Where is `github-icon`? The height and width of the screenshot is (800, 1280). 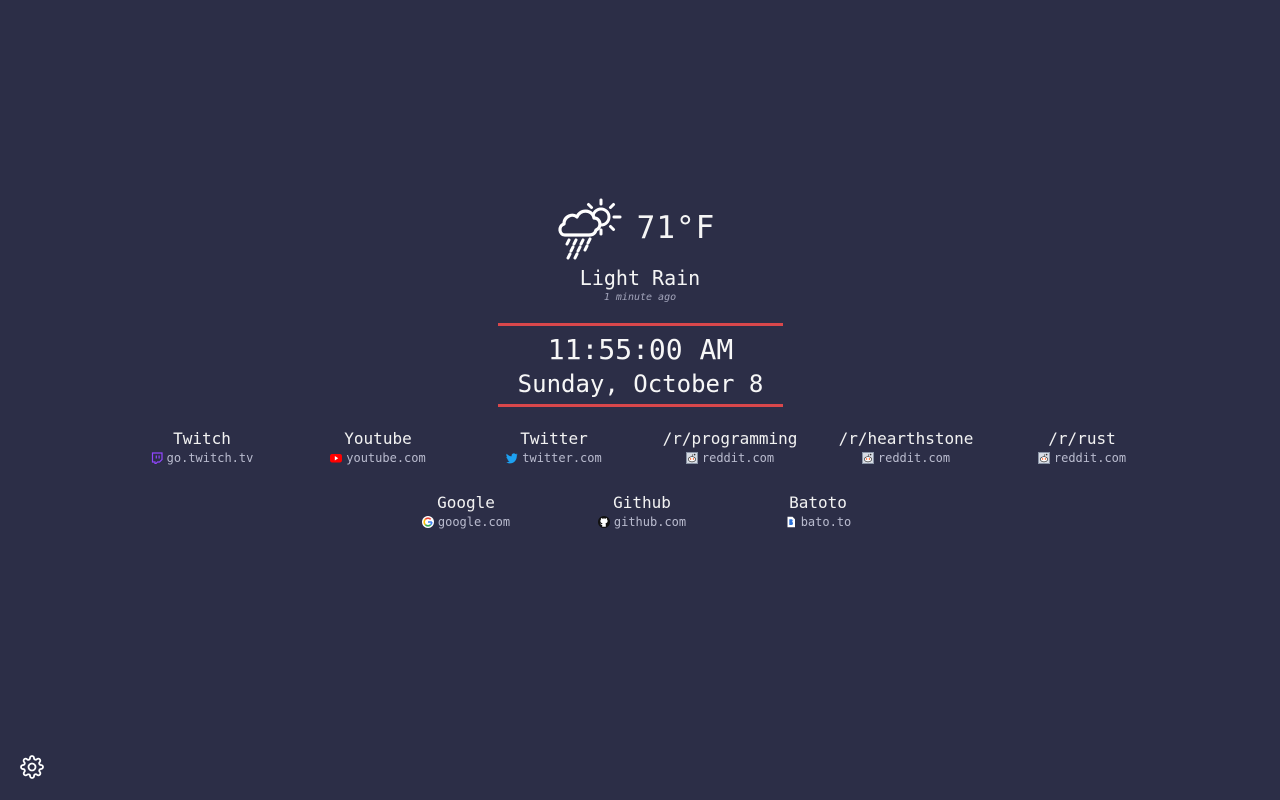
github-icon is located at coordinates (603, 522).